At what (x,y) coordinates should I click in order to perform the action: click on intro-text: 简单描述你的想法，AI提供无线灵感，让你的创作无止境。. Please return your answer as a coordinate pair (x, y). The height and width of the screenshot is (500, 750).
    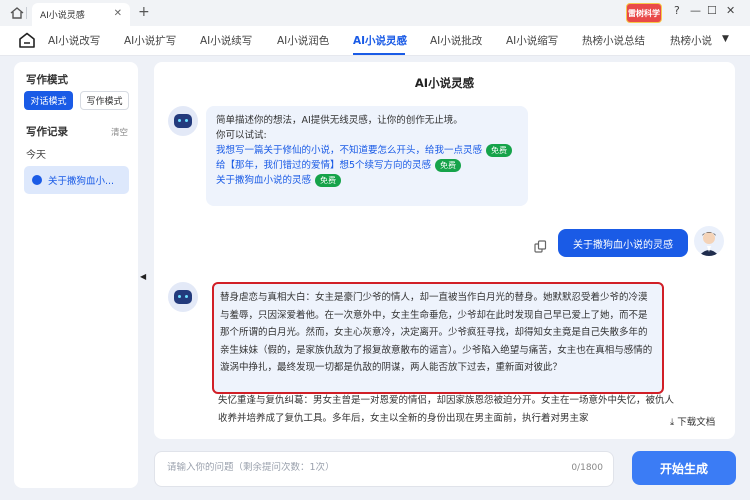
    Looking at the image, I should click on (339, 120).